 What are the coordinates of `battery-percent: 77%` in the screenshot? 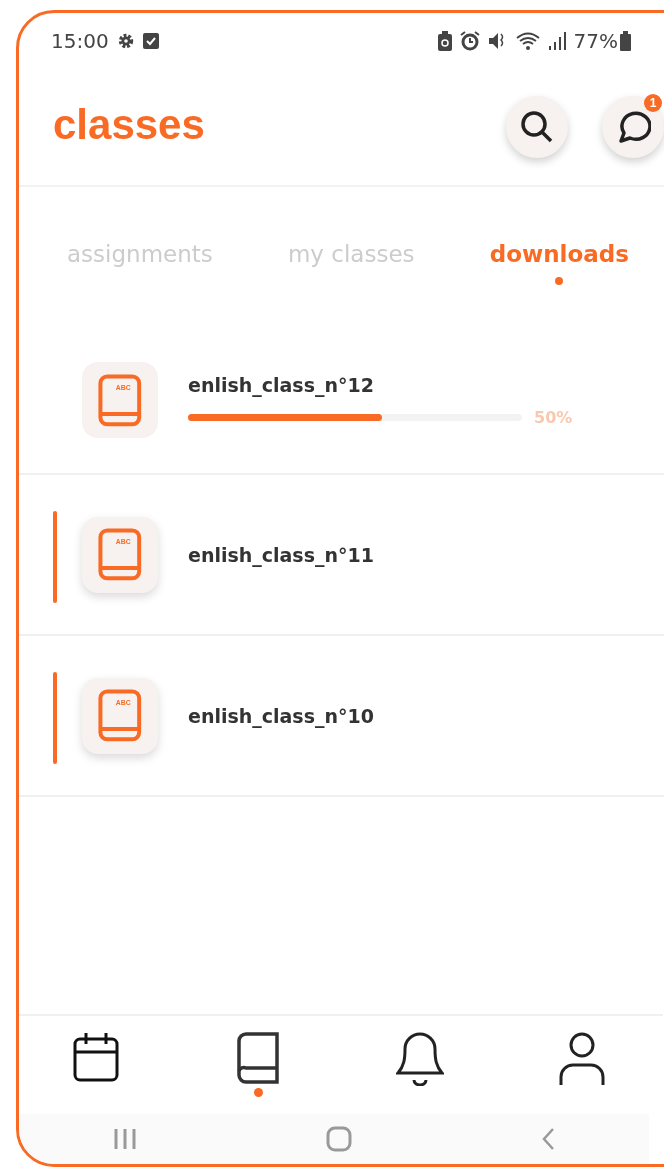 It's located at (595, 41).